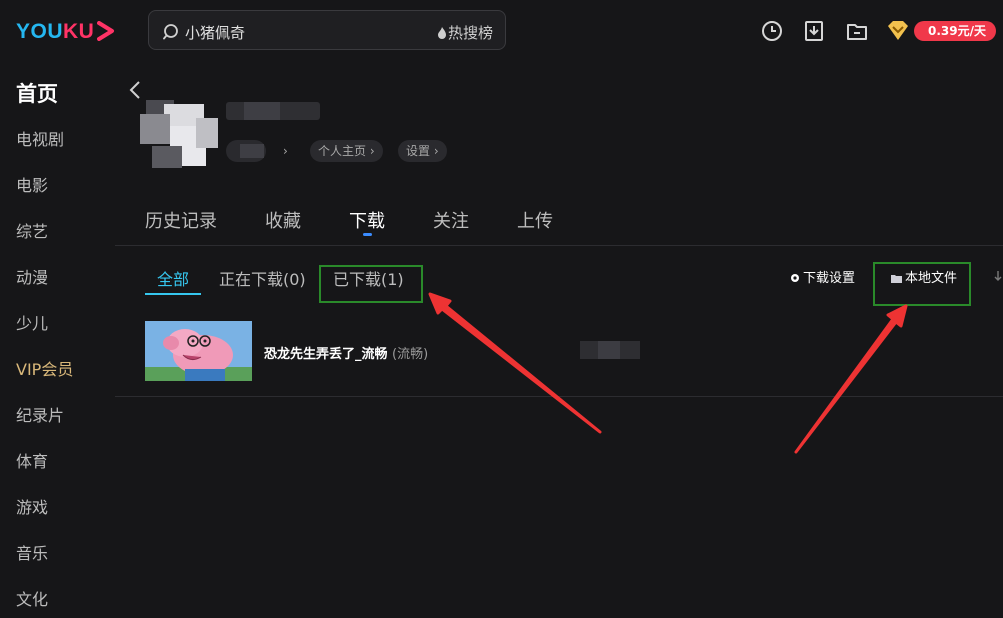 This screenshot has width=1003, height=618. I want to click on history-clock-icon, so click(772, 31).